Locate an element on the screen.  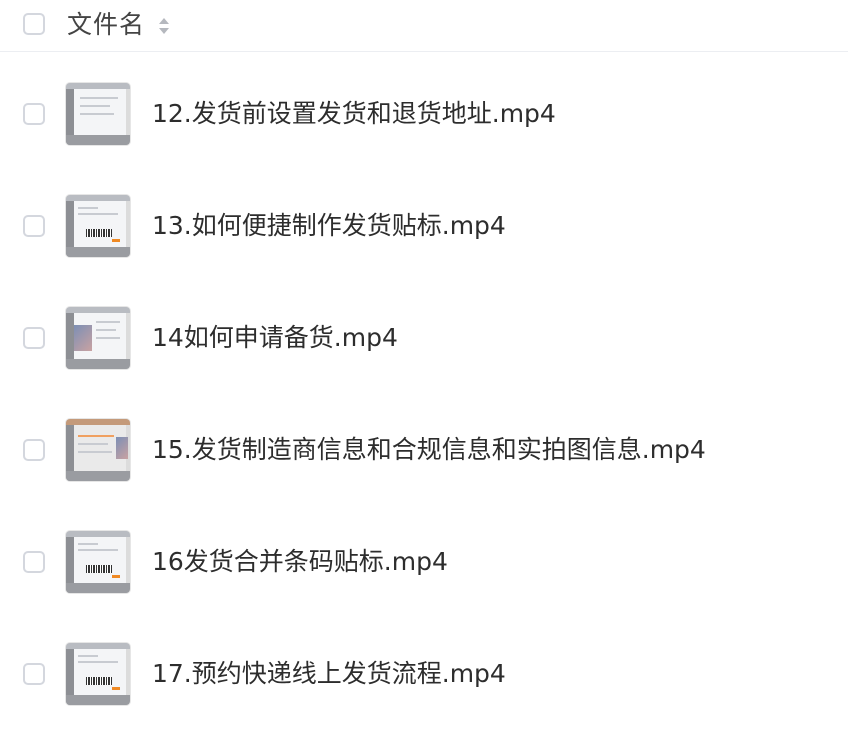
video-thumbnail-icon is located at coordinates (98, 674).